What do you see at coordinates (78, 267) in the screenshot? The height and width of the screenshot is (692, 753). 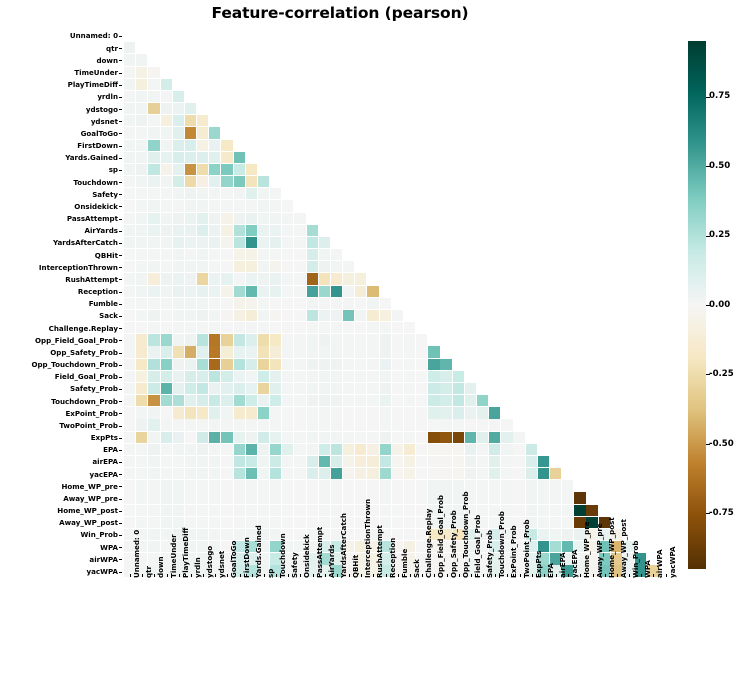 I see `y-axis-tick-label: InterceptionThrown` at bounding box center [78, 267].